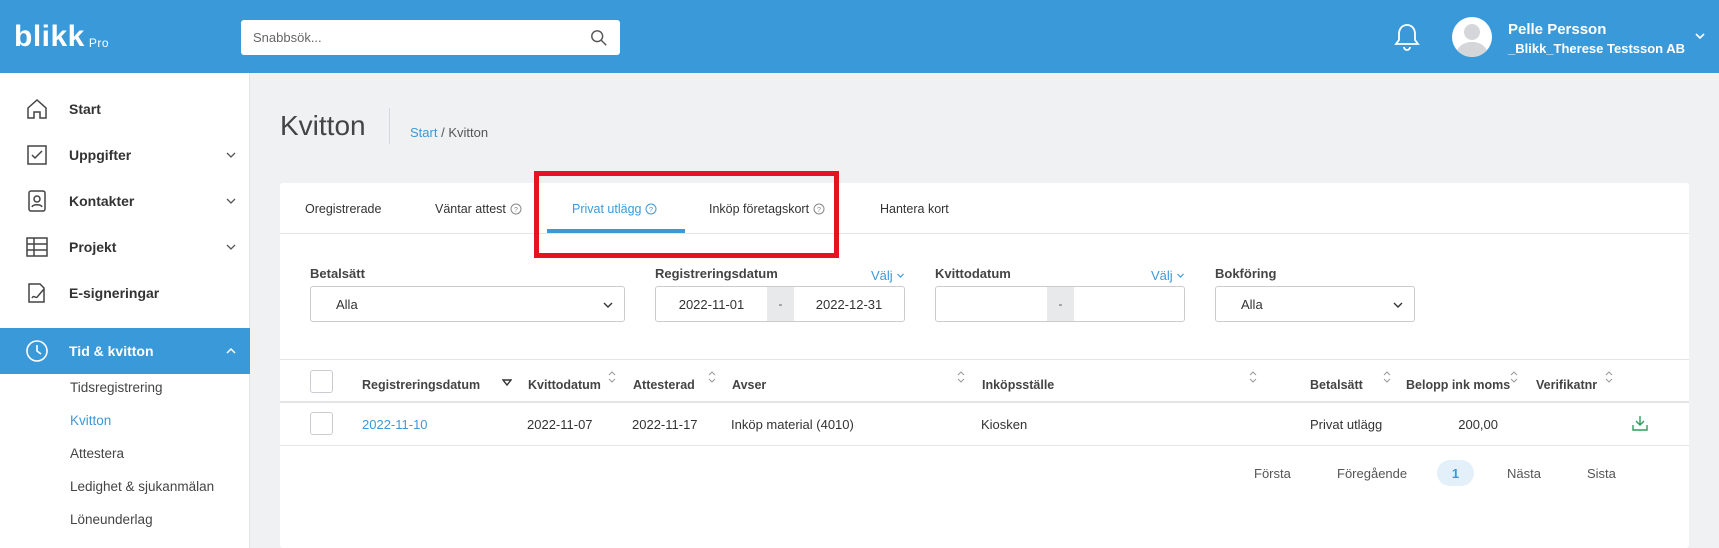 The width and height of the screenshot is (1719, 548). What do you see at coordinates (1272, 473) in the screenshot?
I see `pagination-first: Första` at bounding box center [1272, 473].